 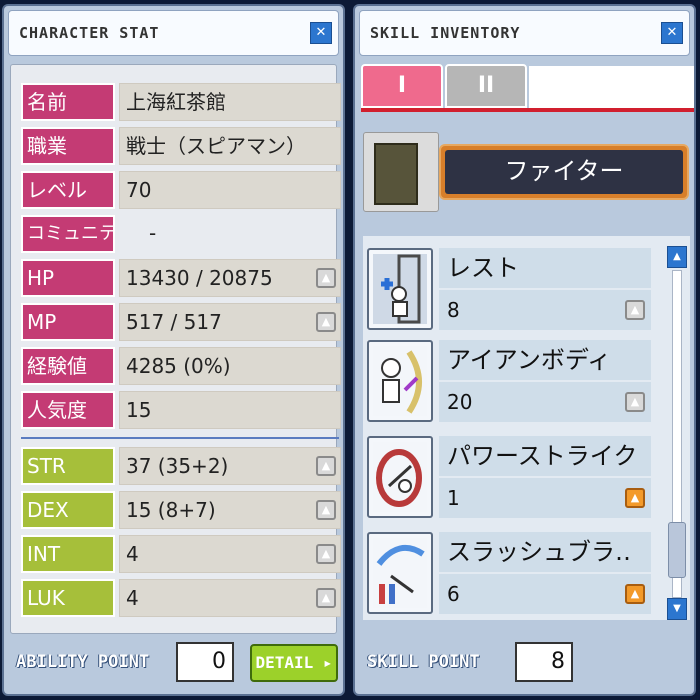 What do you see at coordinates (545, 498) in the screenshot?
I see `skill-level: 1 ▲` at bounding box center [545, 498].